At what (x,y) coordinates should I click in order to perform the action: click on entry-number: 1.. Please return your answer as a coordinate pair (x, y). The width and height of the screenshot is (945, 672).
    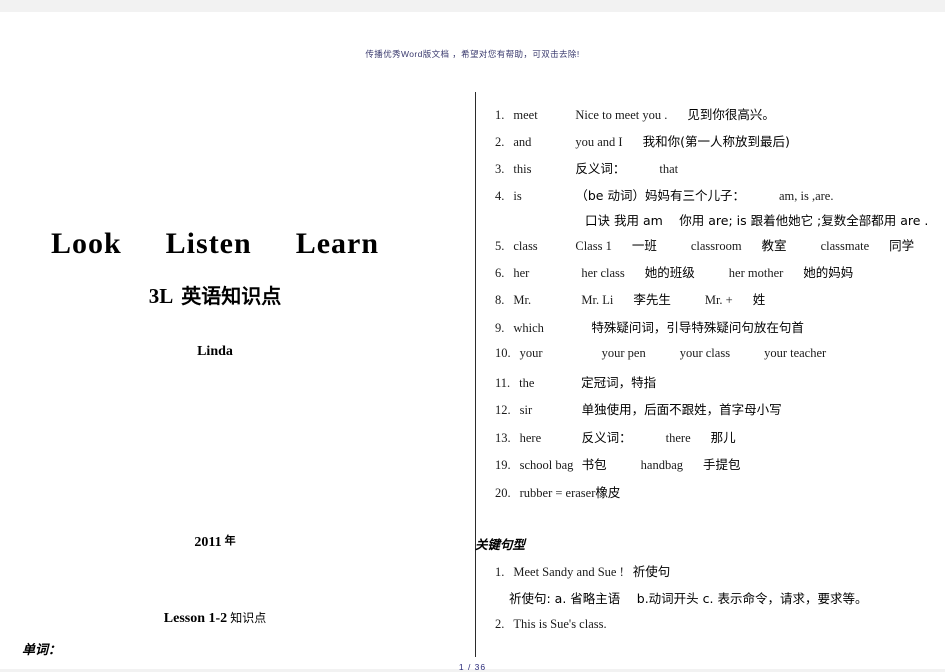
    Looking at the image, I should click on (500, 115).